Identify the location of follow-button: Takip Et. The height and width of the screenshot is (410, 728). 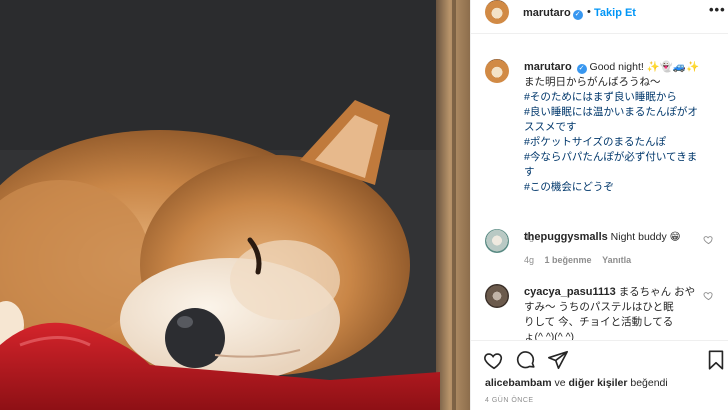
(615, 13).